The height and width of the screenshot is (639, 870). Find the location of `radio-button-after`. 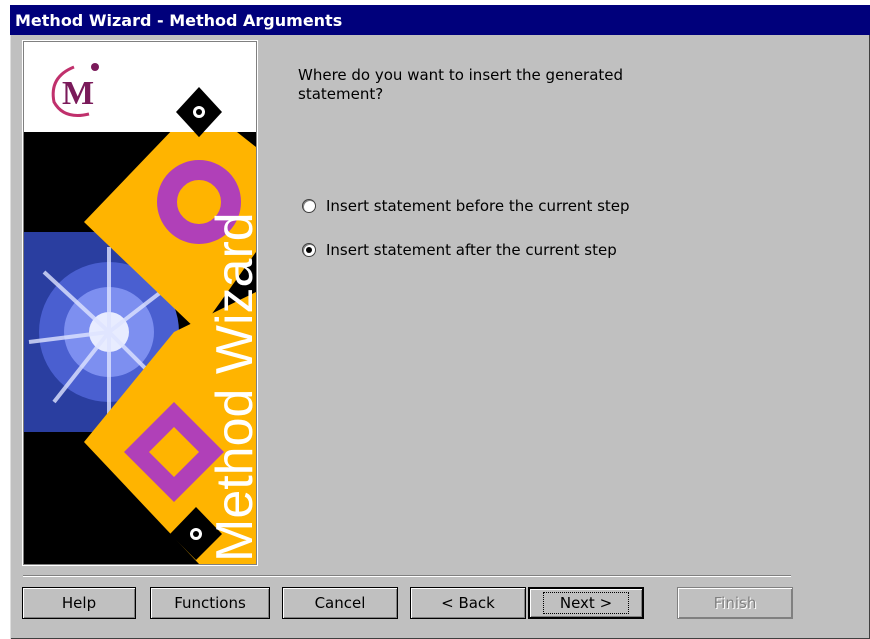

radio-button-after is located at coordinates (309, 250).